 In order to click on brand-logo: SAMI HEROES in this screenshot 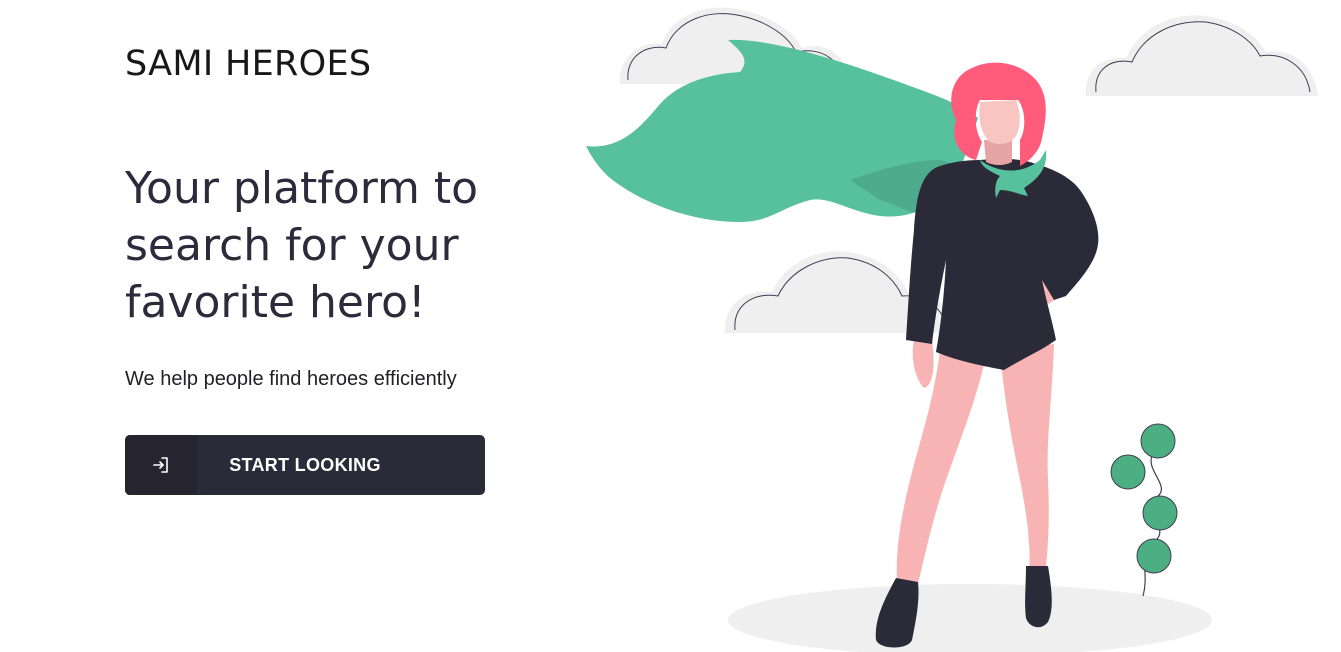, I will do `click(248, 64)`.